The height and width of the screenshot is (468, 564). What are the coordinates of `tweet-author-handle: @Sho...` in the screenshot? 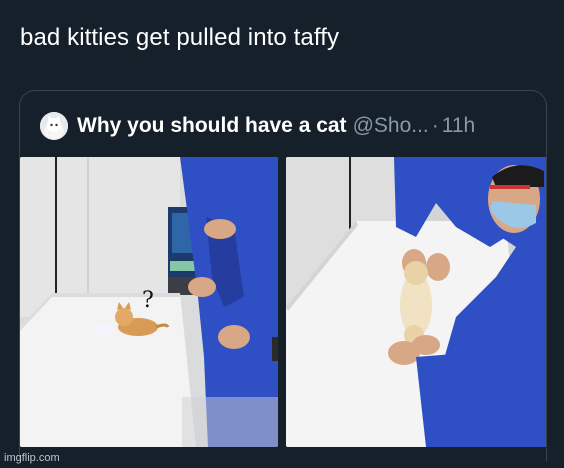 It's located at (391, 126).